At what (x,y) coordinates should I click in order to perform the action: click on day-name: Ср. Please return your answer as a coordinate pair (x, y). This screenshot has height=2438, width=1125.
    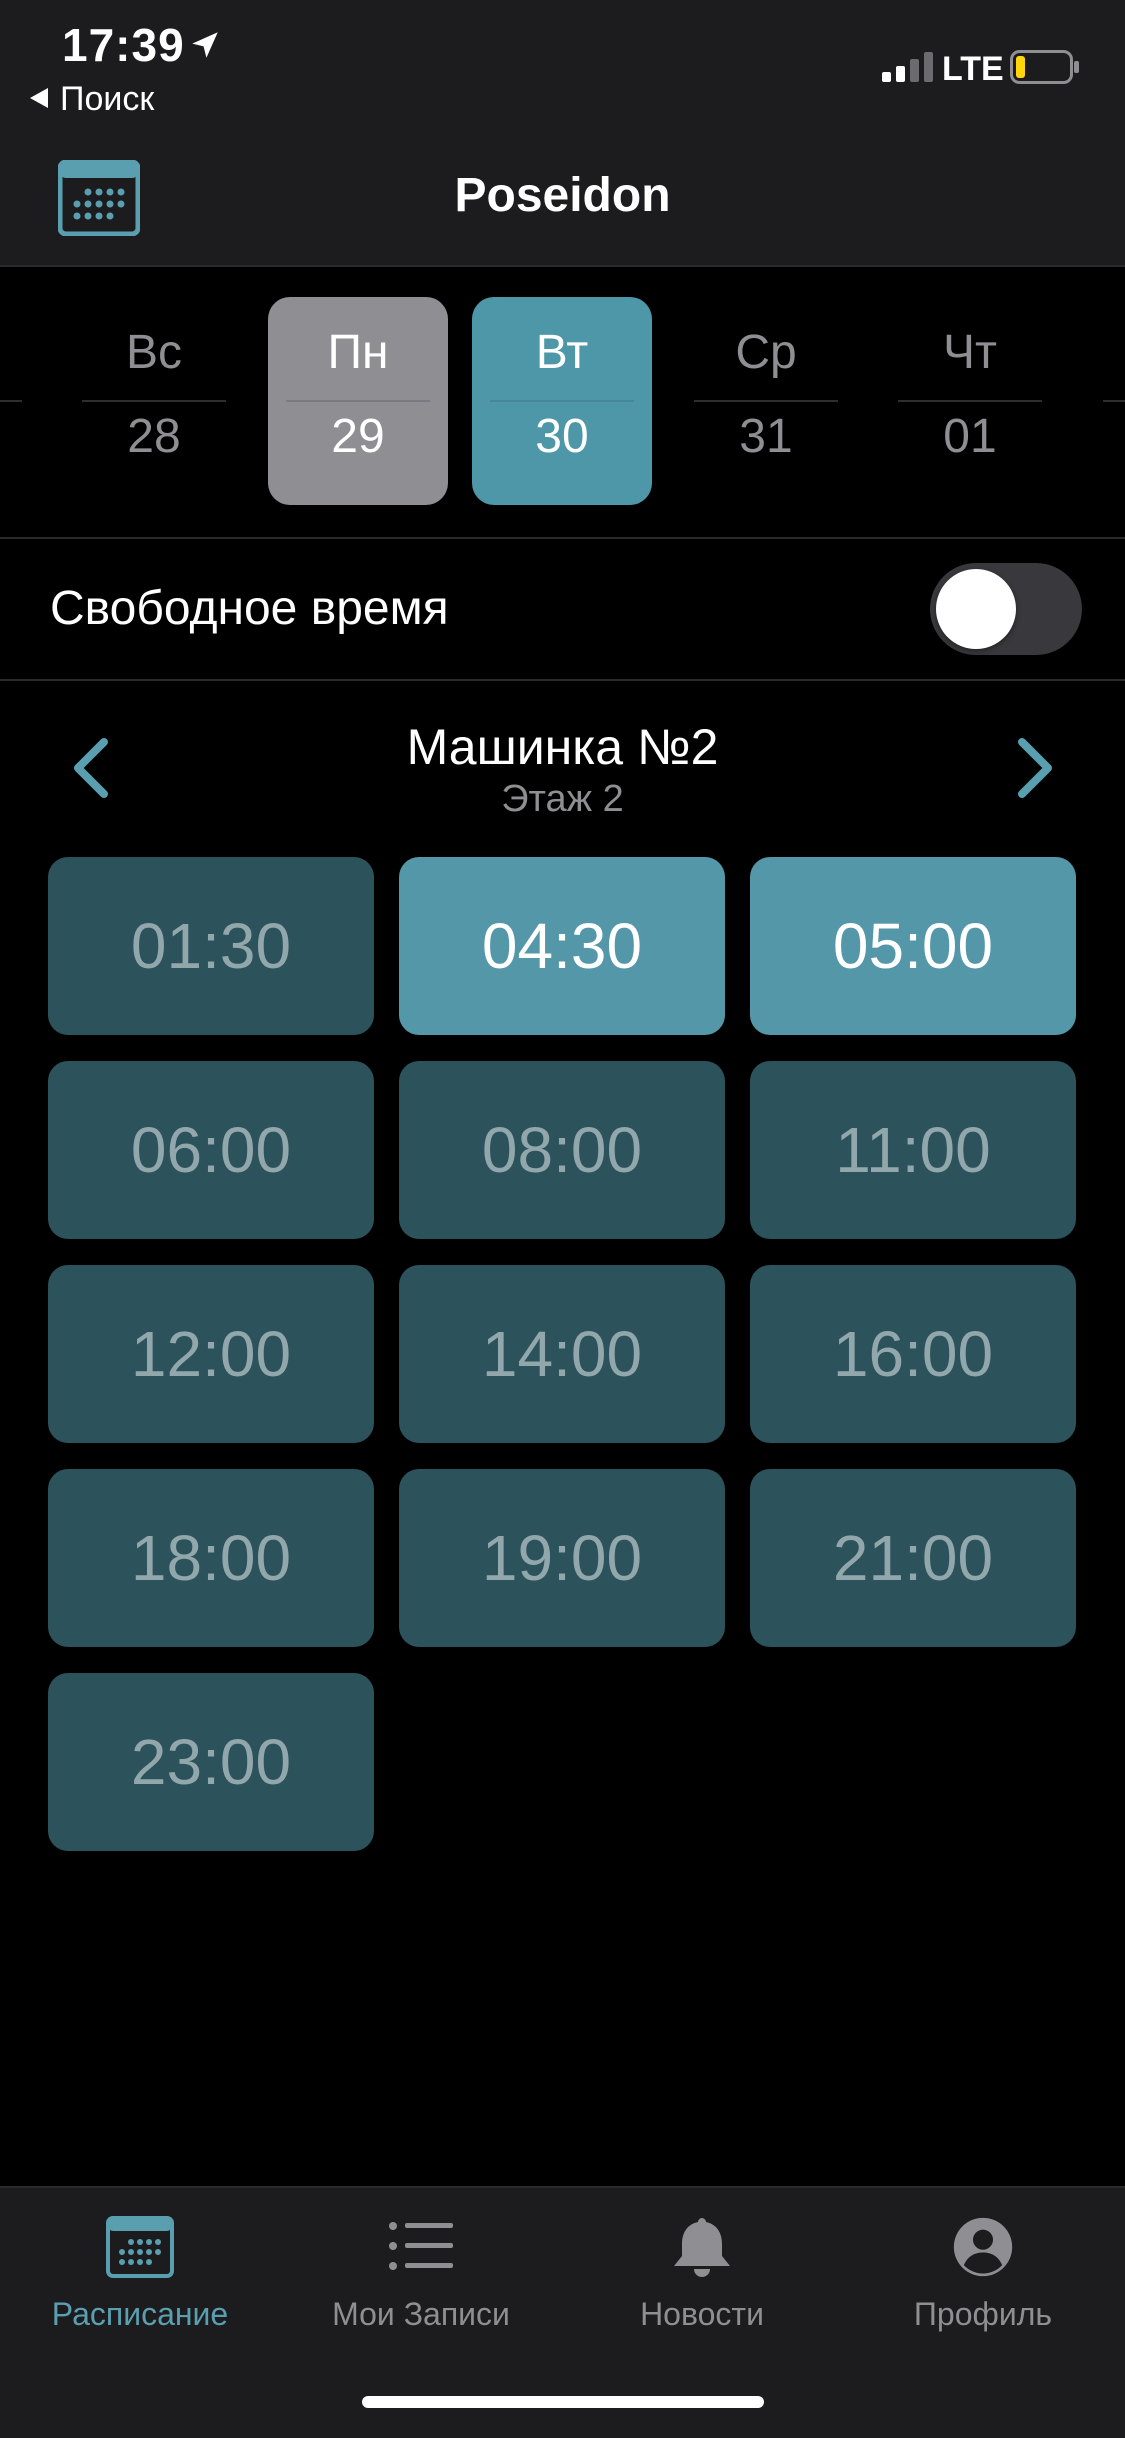
    Looking at the image, I should click on (766, 352).